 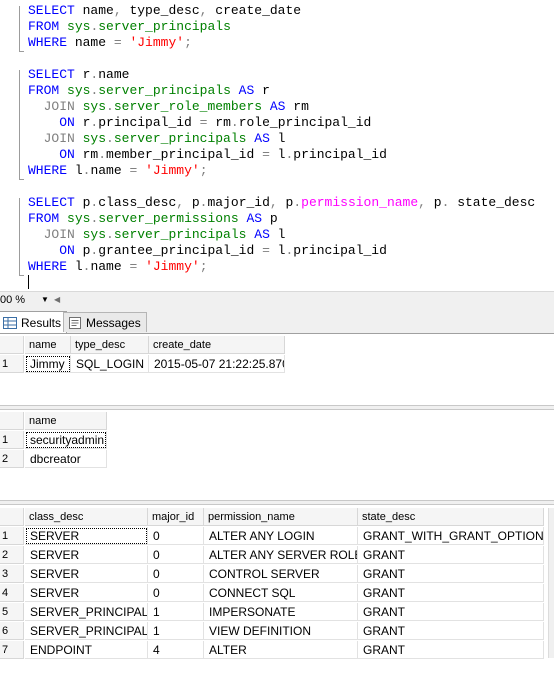 What do you see at coordinates (137, 202) in the screenshot?
I see `code-token: class_desc` at bounding box center [137, 202].